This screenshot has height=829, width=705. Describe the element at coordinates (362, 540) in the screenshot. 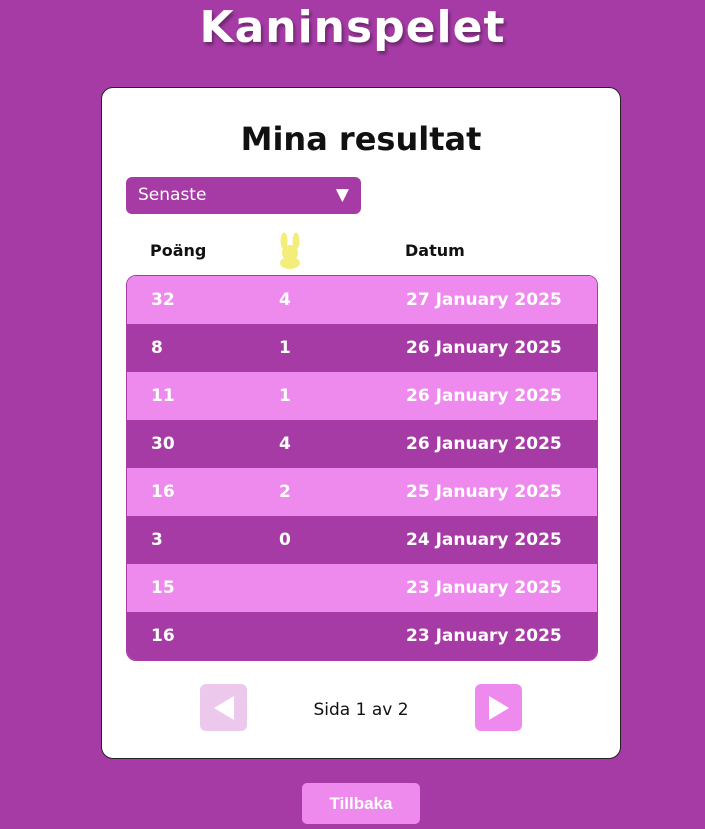

I see `table-row: 3 0 24 January 2025` at that location.